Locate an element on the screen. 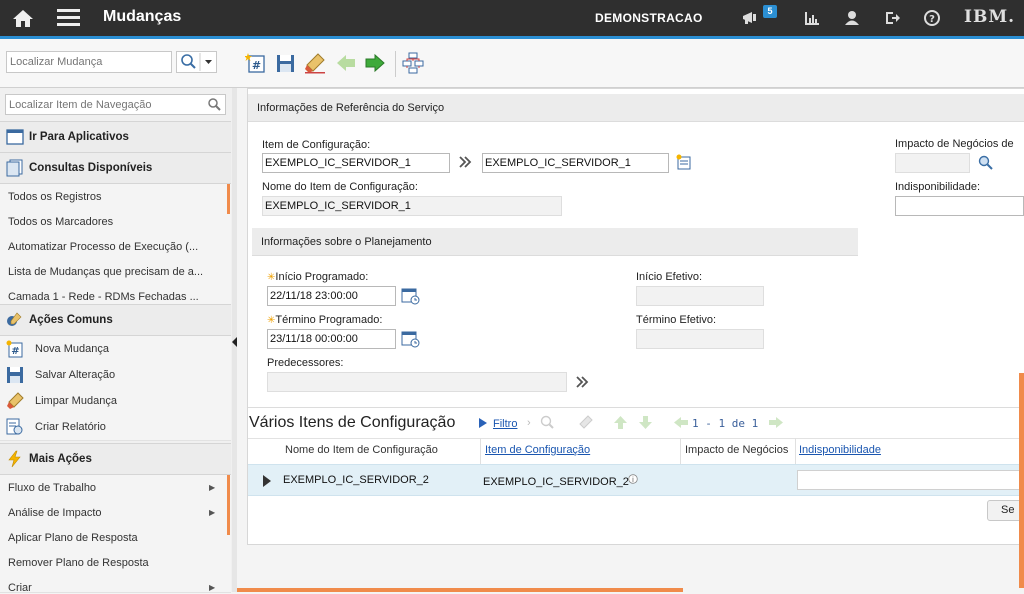  actual-end-field is located at coordinates (700, 339).